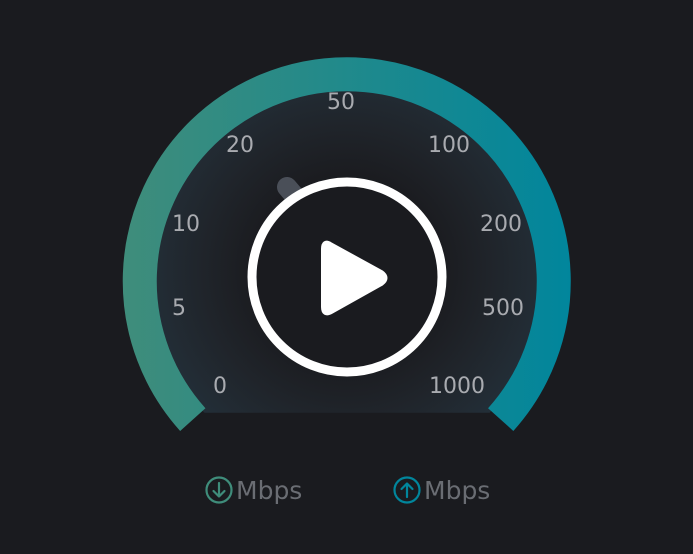 The width and height of the screenshot is (693, 554). I want to click on upload-speed-unit: Mbps, so click(441, 490).